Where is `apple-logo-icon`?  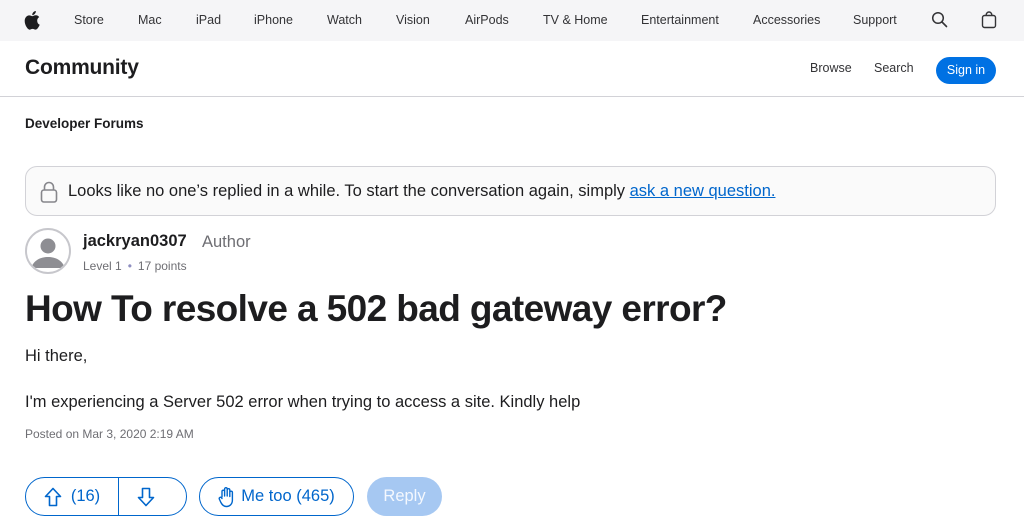 apple-logo-icon is located at coordinates (34, 20).